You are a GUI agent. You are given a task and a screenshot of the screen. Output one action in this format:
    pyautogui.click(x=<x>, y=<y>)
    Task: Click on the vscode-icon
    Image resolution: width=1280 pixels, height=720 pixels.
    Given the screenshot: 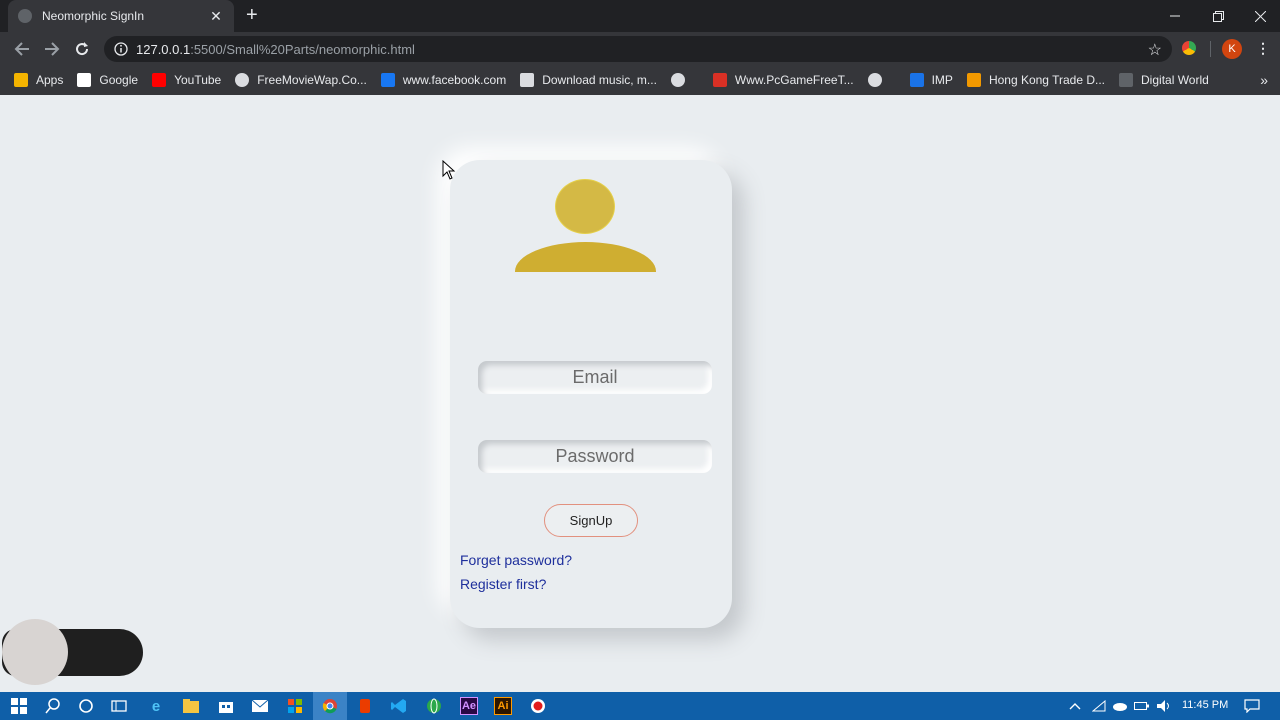 What is the action you would take?
    pyautogui.click(x=399, y=706)
    